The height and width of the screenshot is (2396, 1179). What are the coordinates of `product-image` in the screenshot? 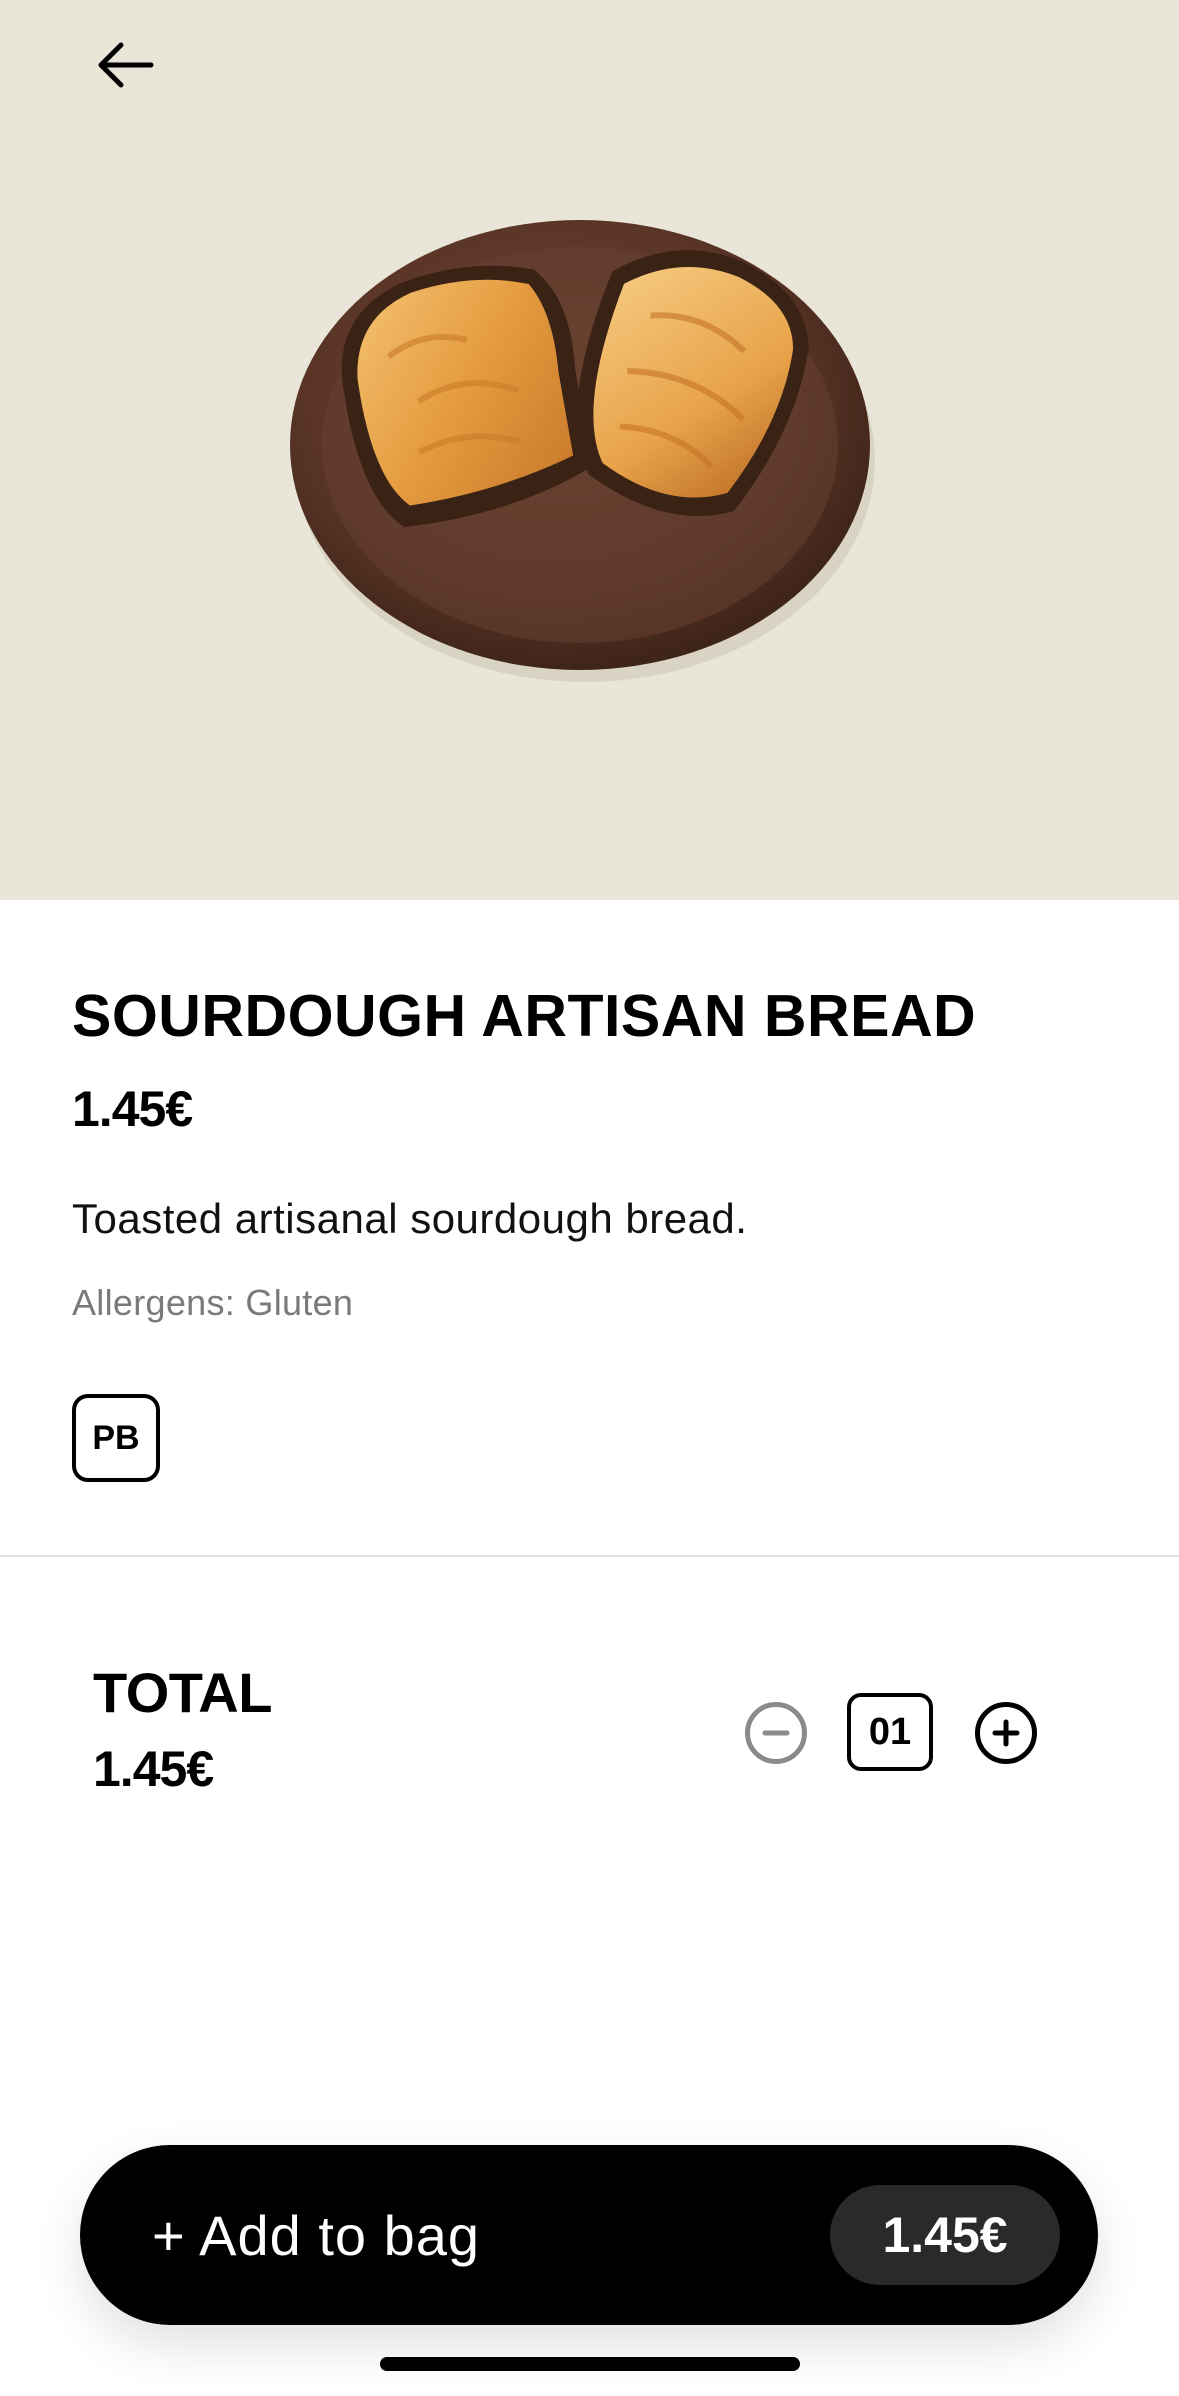 It's located at (580, 445).